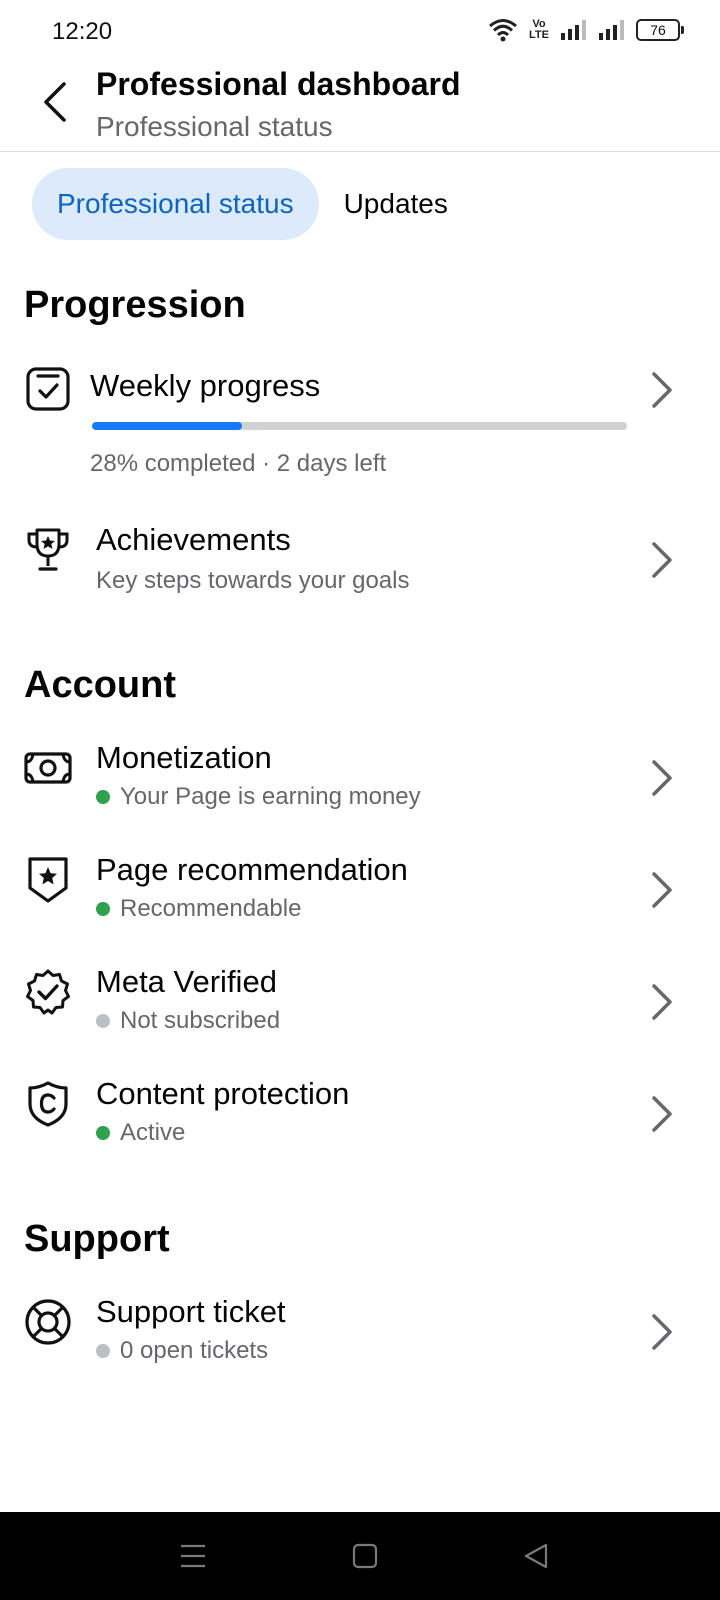 Image resolution: width=720 pixels, height=1600 pixels. I want to click on support-ticket-status: 0 open tickets, so click(182, 1351).